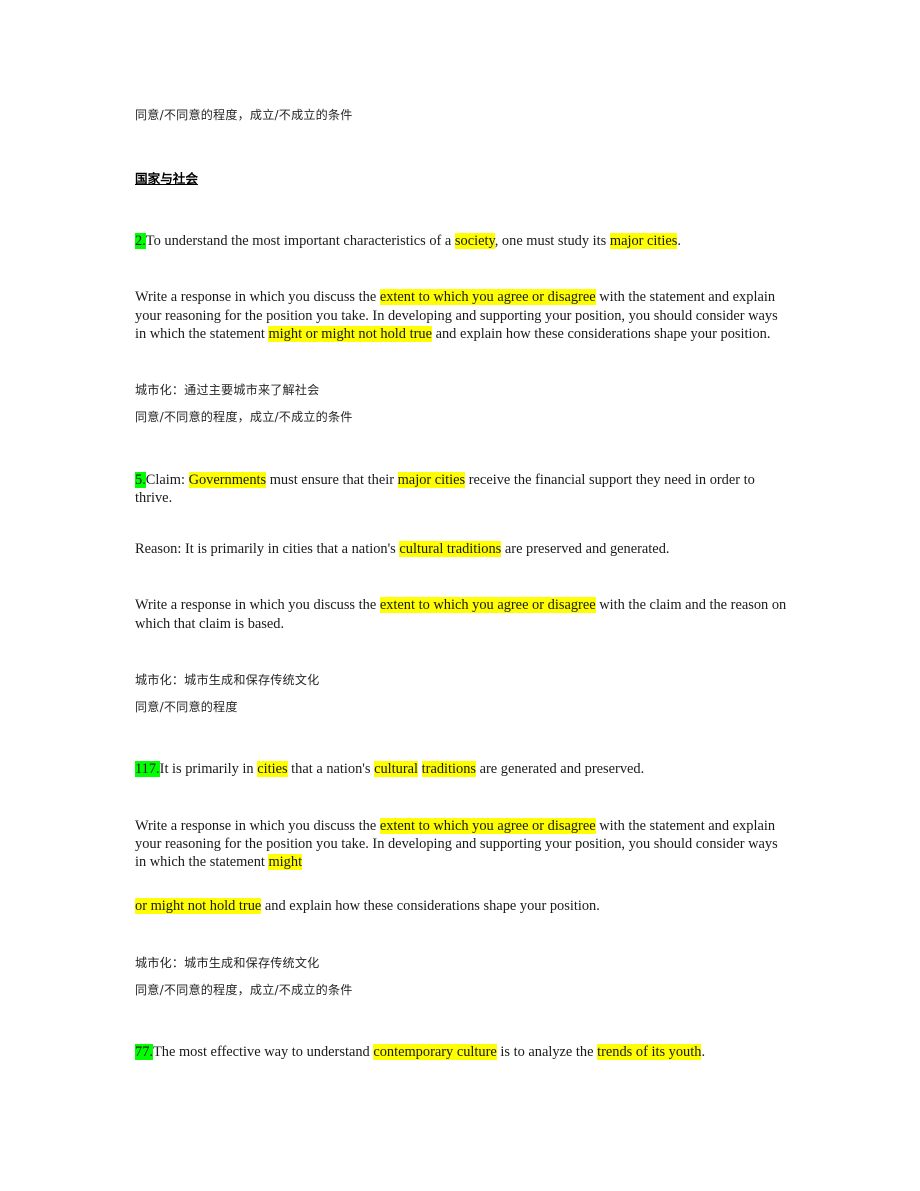 This screenshot has width=920, height=1191. I want to click on instruction-a-highlight-hold-true: might or might not hold true, so click(350, 333).